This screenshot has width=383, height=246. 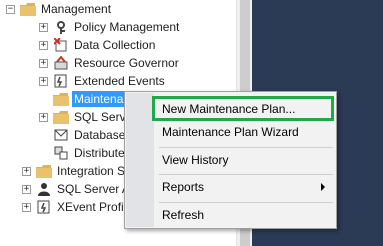 I want to click on tree-item-policy-management: + Policy Management, so click(x=110, y=27).